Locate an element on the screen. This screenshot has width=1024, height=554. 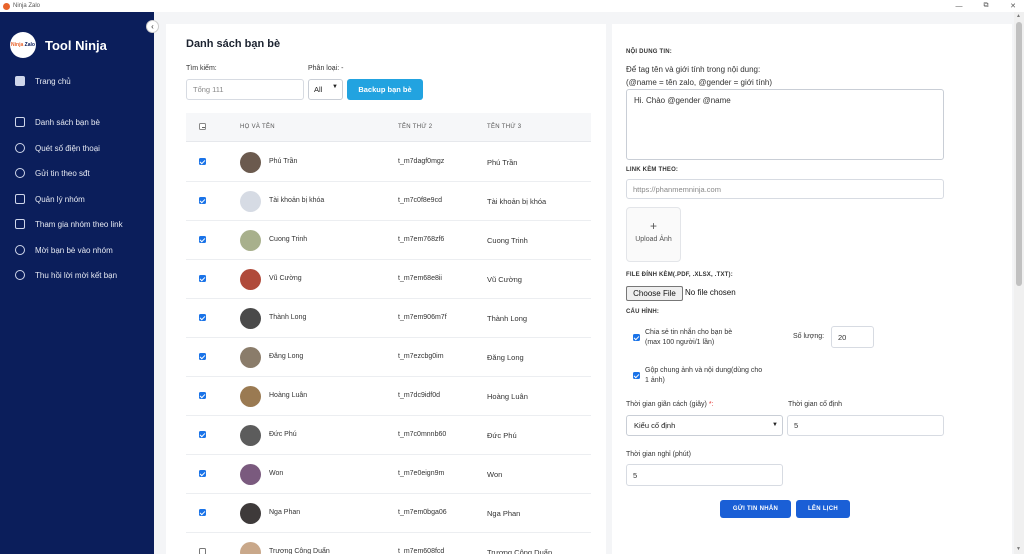
filter-select: All ▼ is located at coordinates (325, 89).